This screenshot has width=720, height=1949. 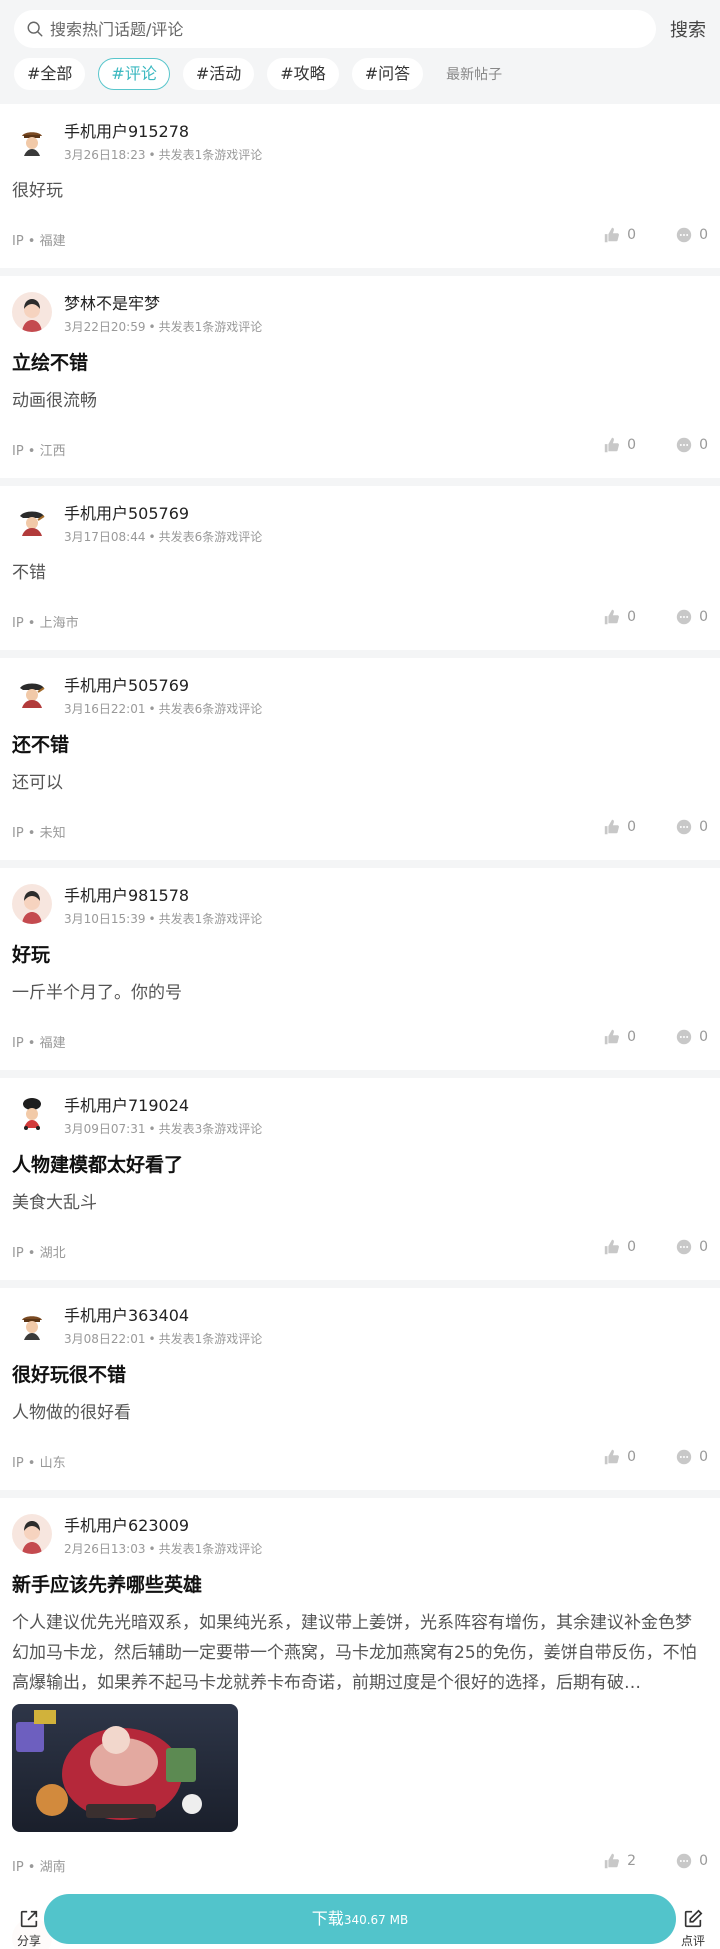 What do you see at coordinates (112, 302) in the screenshot?
I see `username: 梦林不是牢梦` at bounding box center [112, 302].